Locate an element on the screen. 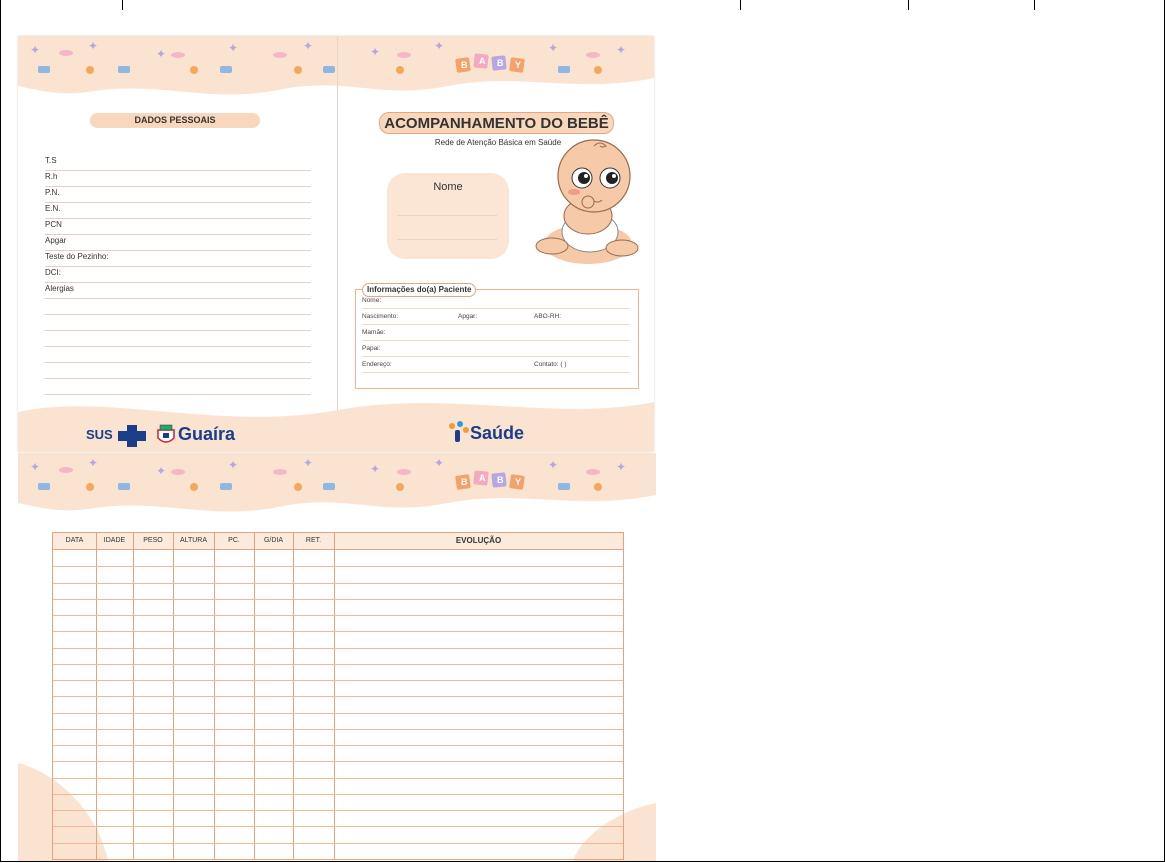 Image resolution: width=1165 pixels, height=863 pixels. name-line is located at coordinates (447, 215).